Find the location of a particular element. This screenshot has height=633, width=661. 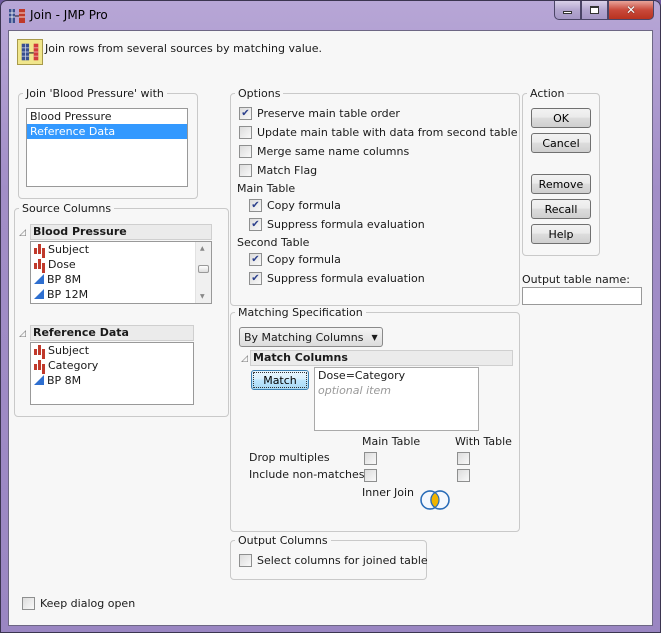

checkbox-label: Select columns for joined table is located at coordinates (342, 560).